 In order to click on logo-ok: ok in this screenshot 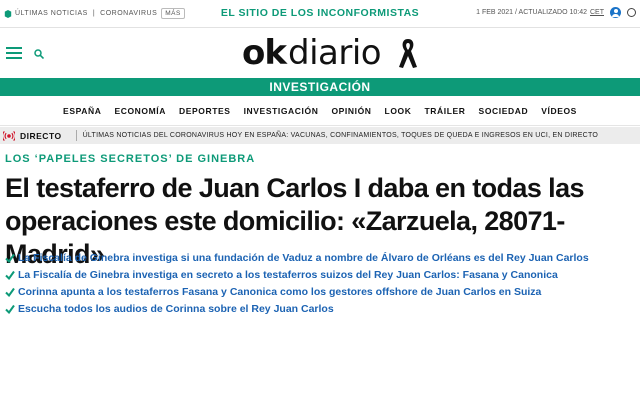, I will do `click(264, 53)`.